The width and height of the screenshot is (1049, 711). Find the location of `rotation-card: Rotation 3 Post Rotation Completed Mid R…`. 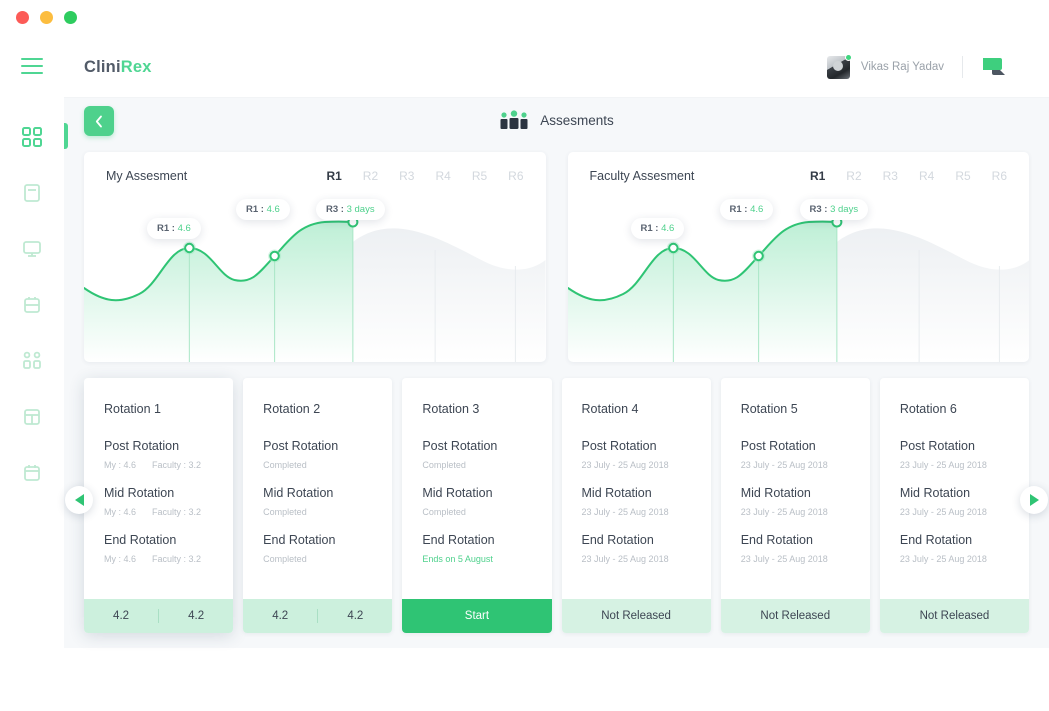

rotation-card: Rotation 3 Post Rotation Completed Mid R… is located at coordinates (477, 505).